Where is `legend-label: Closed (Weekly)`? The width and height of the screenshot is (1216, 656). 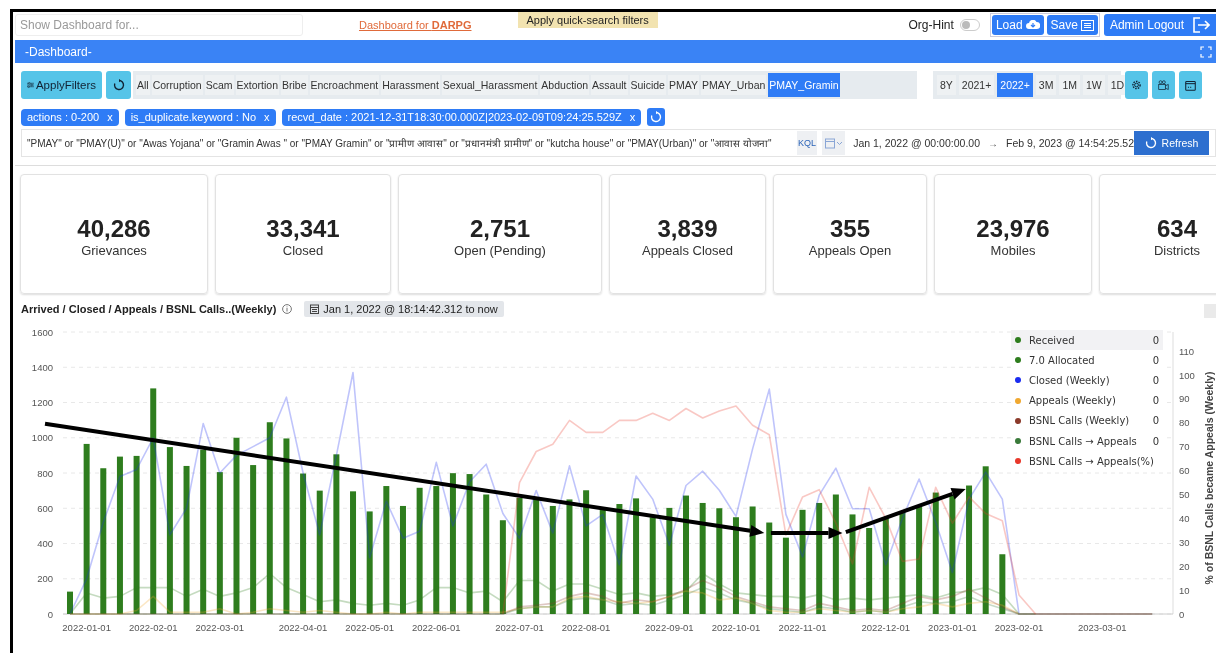 legend-label: Closed (Weekly) is located at coordinates (1069, 380).